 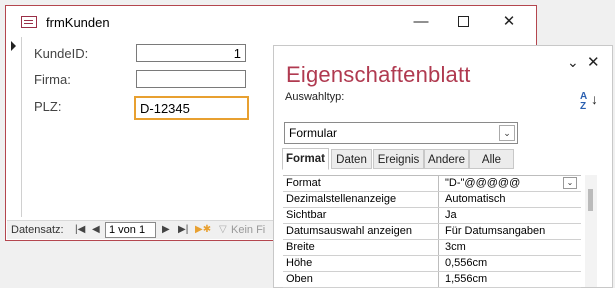 I want to click on form-icon, so click(x=29, y=22).